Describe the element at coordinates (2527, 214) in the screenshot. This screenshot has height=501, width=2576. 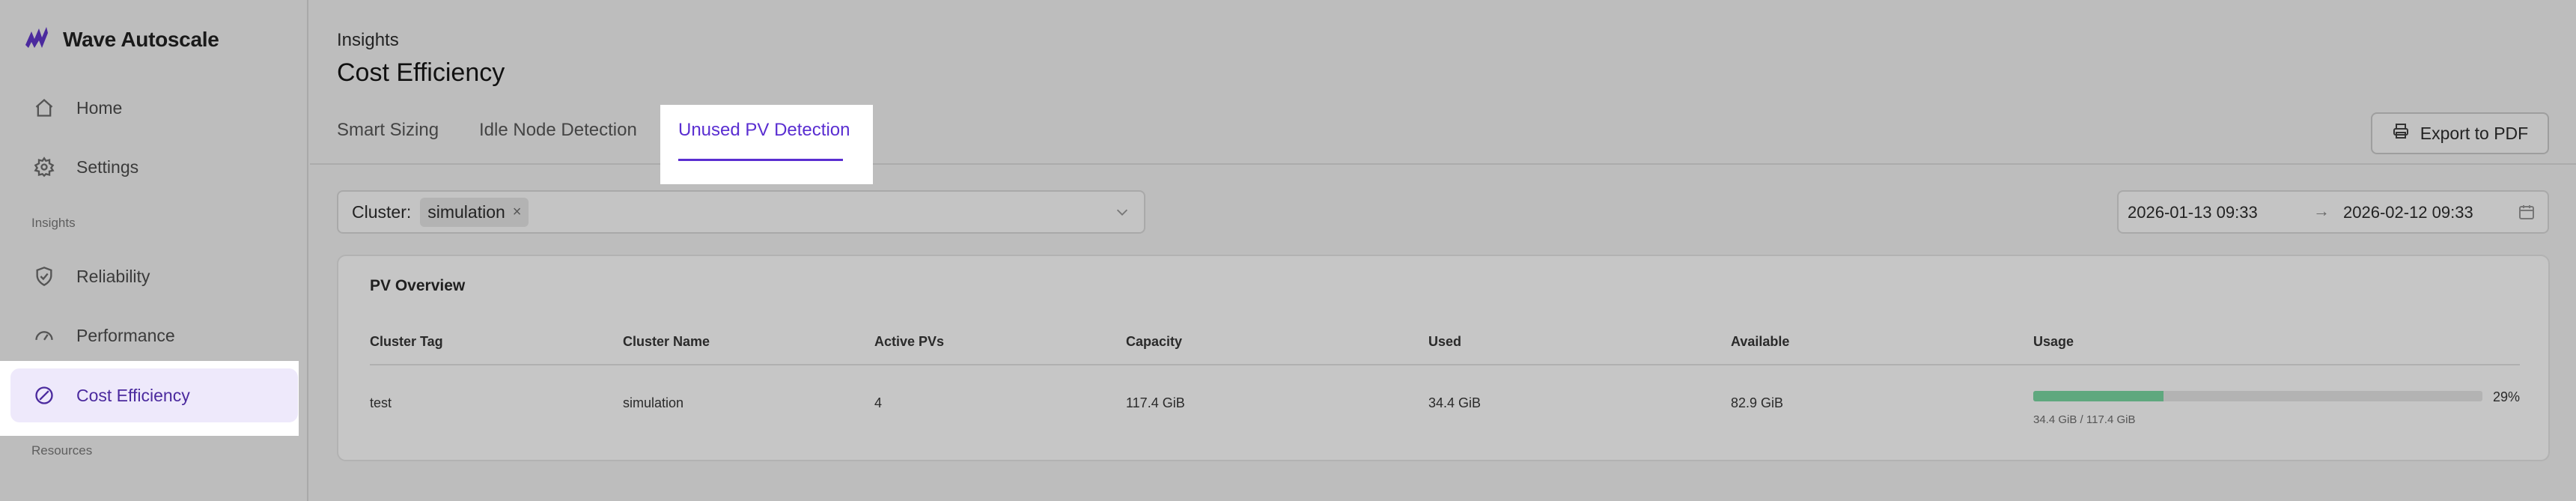
I see `calendar-icon` at that location.